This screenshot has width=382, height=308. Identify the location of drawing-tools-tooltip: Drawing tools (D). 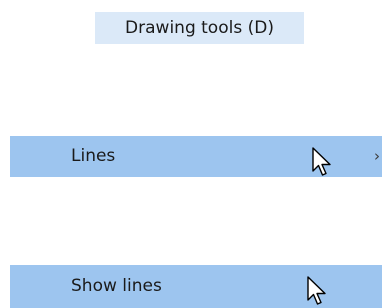
(199, 28).